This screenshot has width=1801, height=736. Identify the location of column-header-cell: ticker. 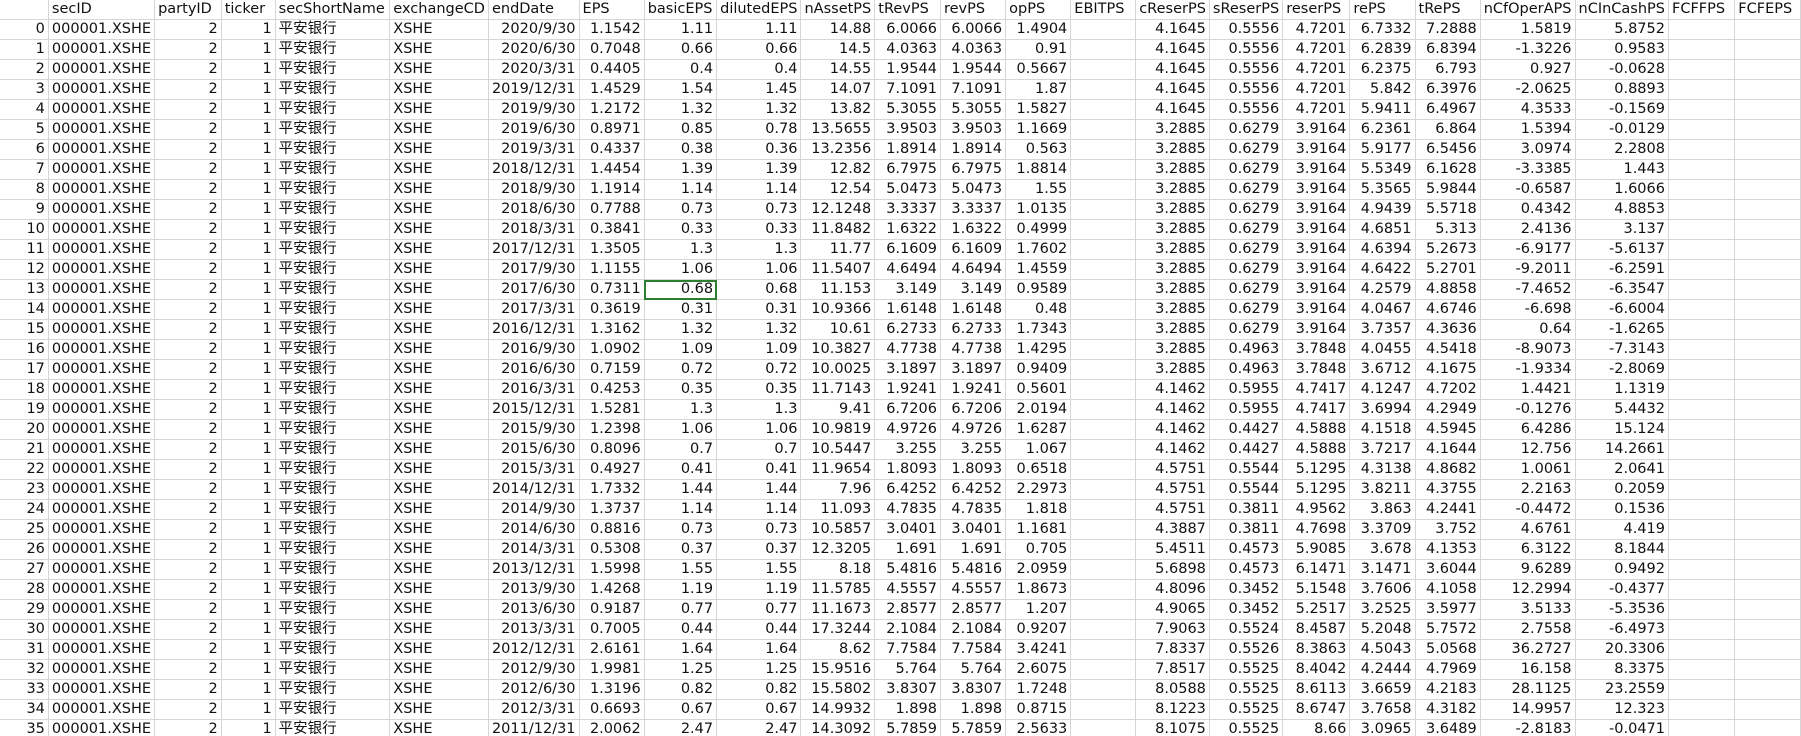
(248, 10).